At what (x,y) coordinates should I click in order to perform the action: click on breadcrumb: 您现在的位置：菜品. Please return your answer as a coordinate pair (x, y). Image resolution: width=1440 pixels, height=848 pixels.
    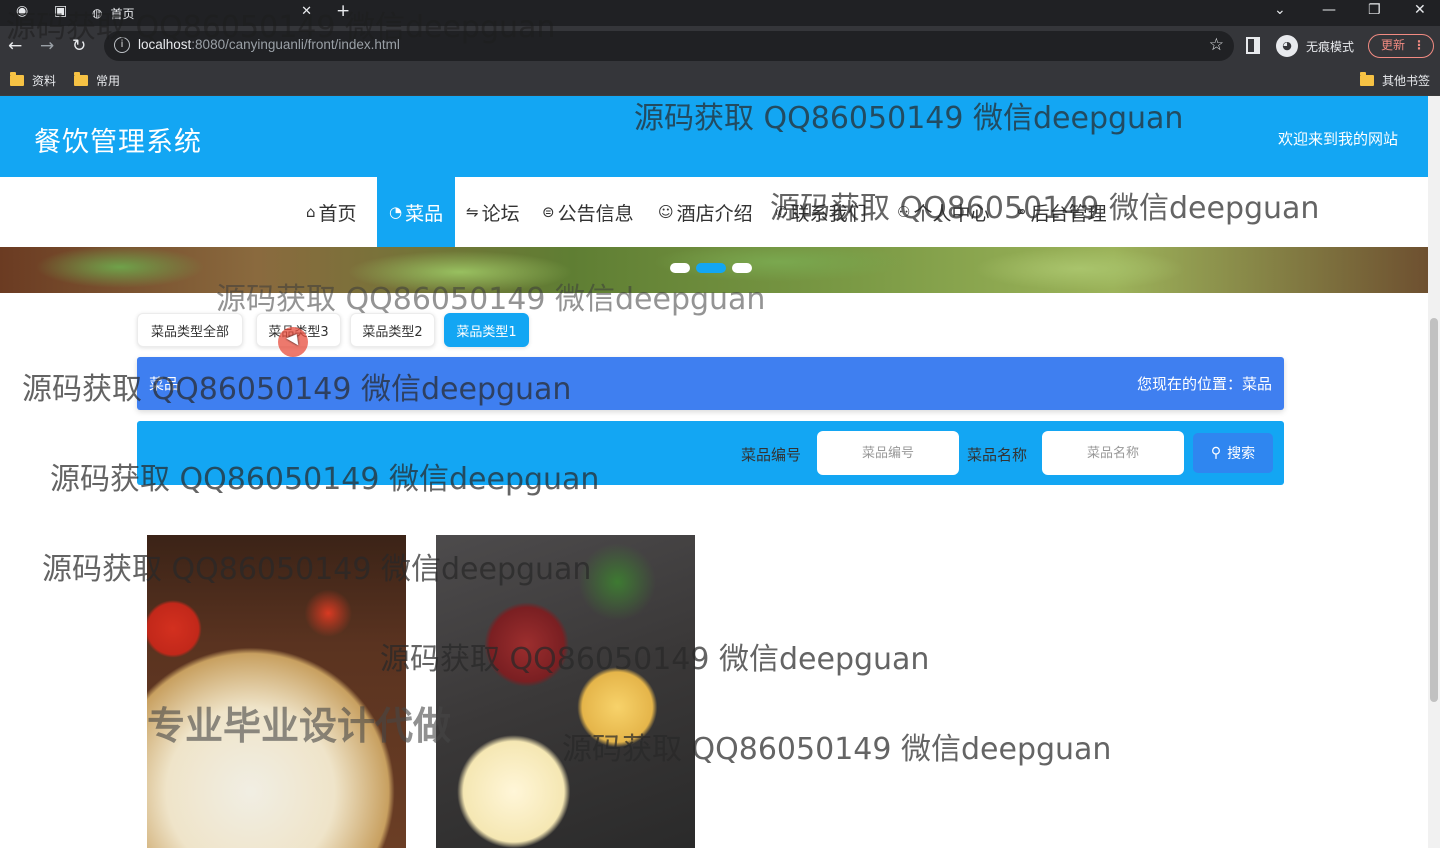
    Looking at the image, I should click on (1204, 384).